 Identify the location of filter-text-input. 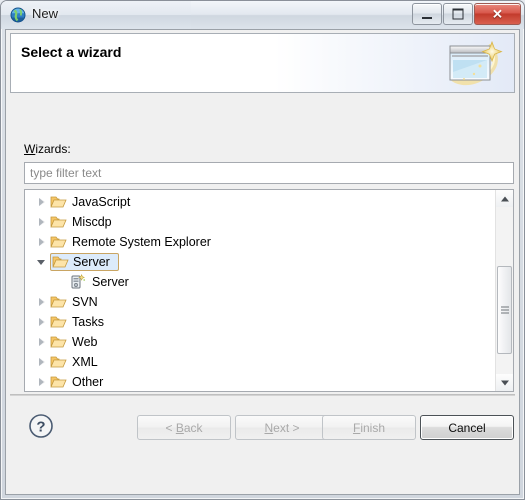
(269, 173).